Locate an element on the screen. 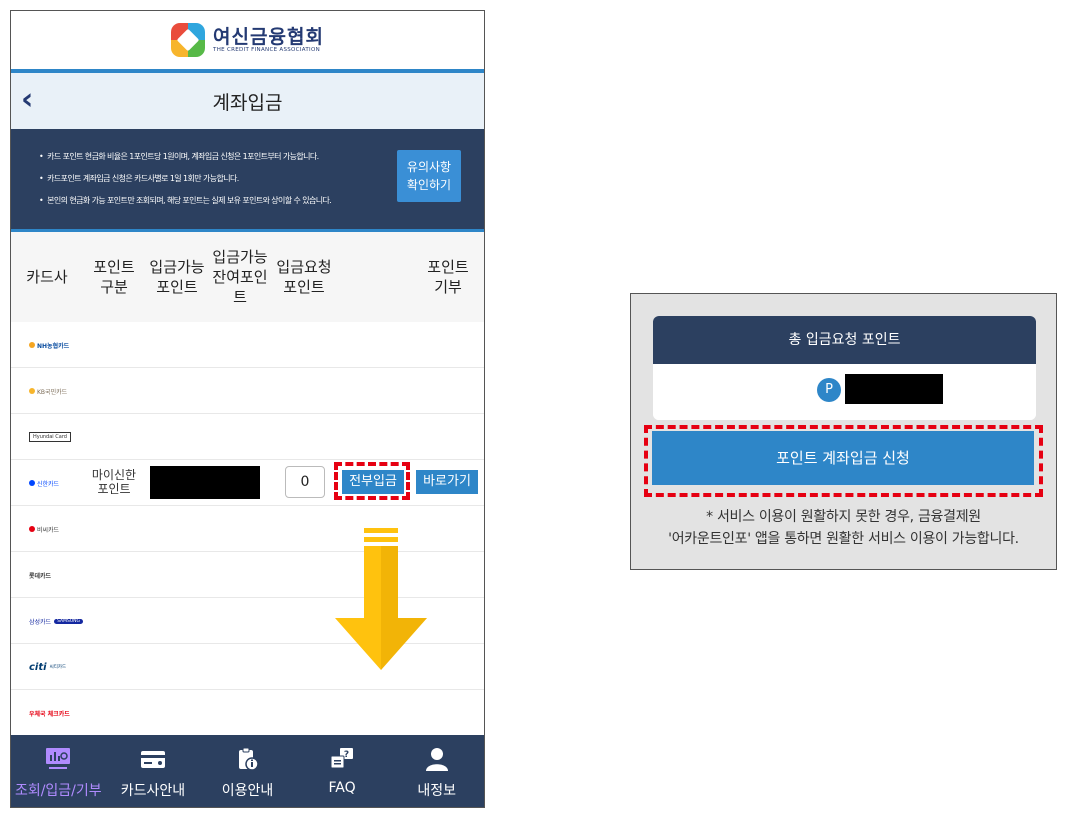 The image size is (1066, 815). bottom-navigation: 조회/입금/기부 카드사안내 이용안내 ? FAQ 내정보 is located at coordinates (247, 771).